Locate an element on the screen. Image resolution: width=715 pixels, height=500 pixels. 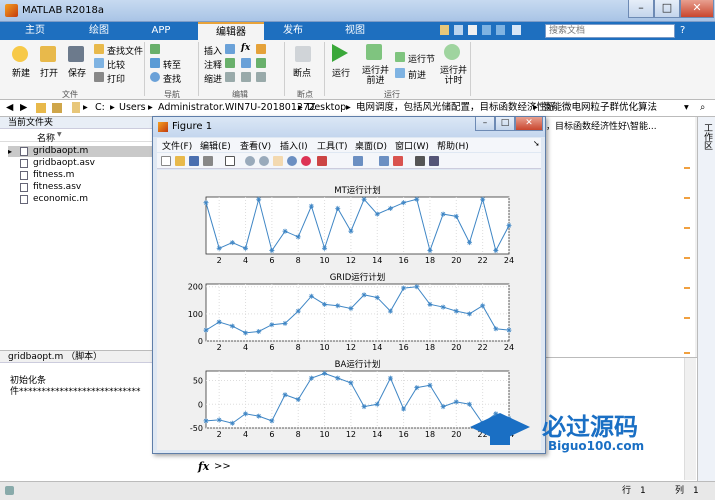
tab-publish: 发布 is located at coordinates (293, 31).